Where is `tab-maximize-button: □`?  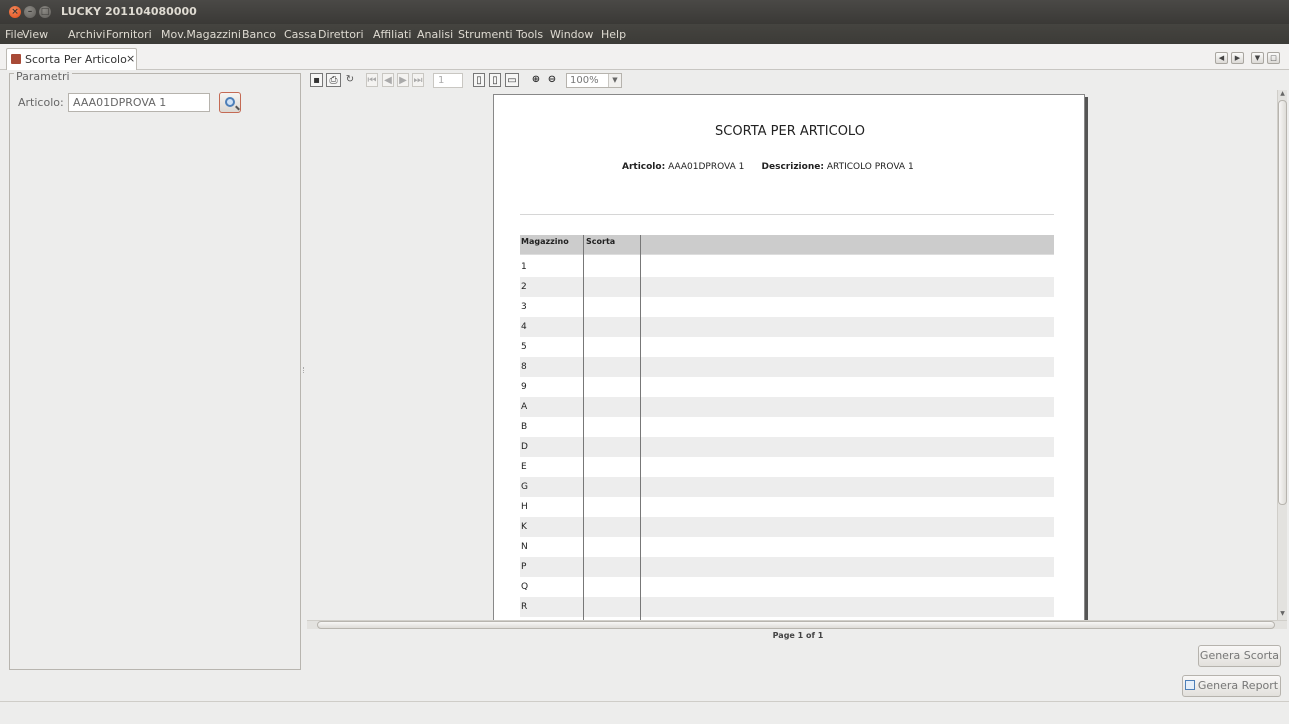
tab-maximize-button: □ is located at coordinates (1273, 58).